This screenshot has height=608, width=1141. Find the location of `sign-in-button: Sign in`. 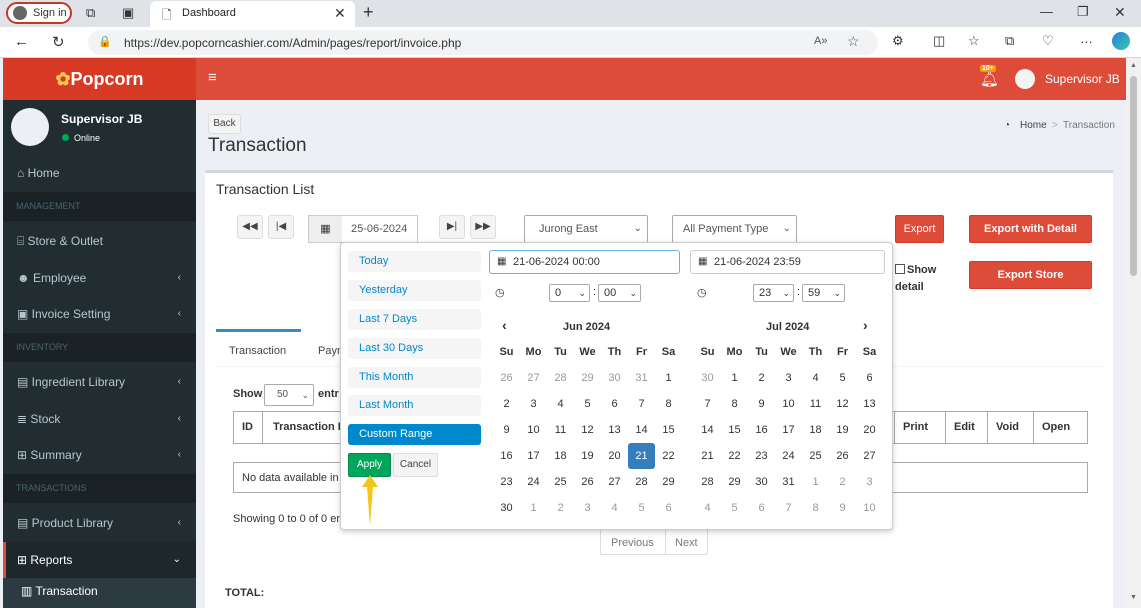

sign-in-button: Sign in is located at coordinates (39, 13).